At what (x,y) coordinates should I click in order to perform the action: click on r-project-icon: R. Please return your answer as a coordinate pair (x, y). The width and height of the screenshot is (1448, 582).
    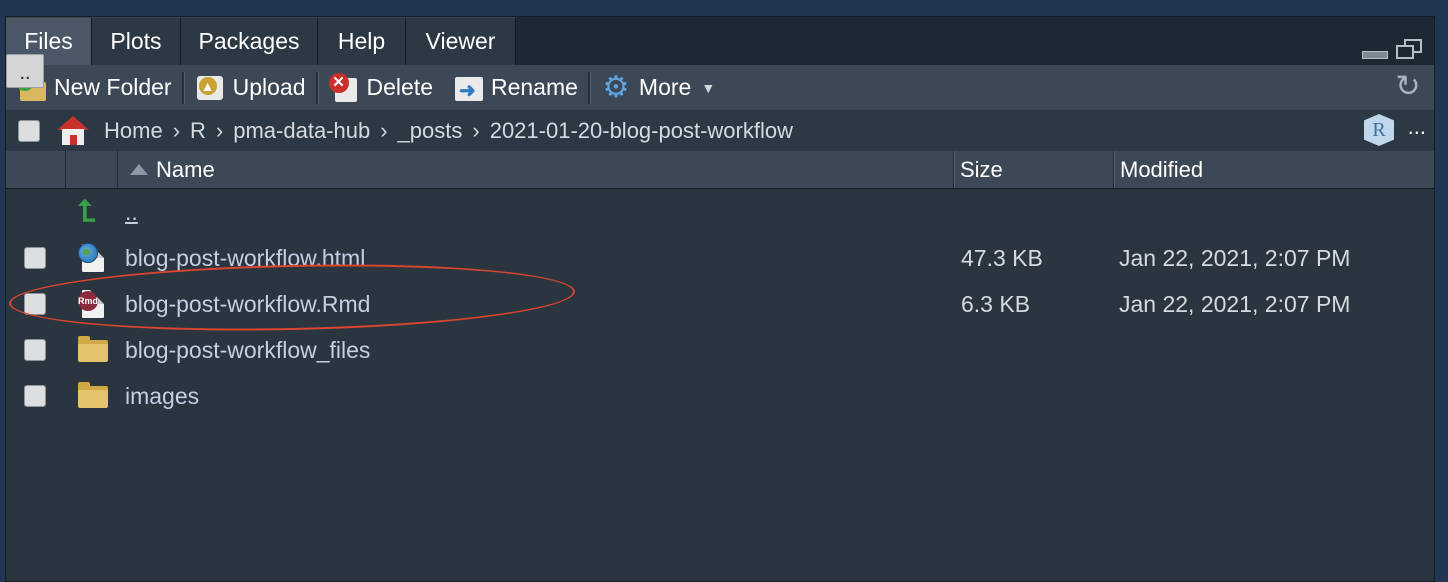
    Looking at the image, I should click on (1379, 130).